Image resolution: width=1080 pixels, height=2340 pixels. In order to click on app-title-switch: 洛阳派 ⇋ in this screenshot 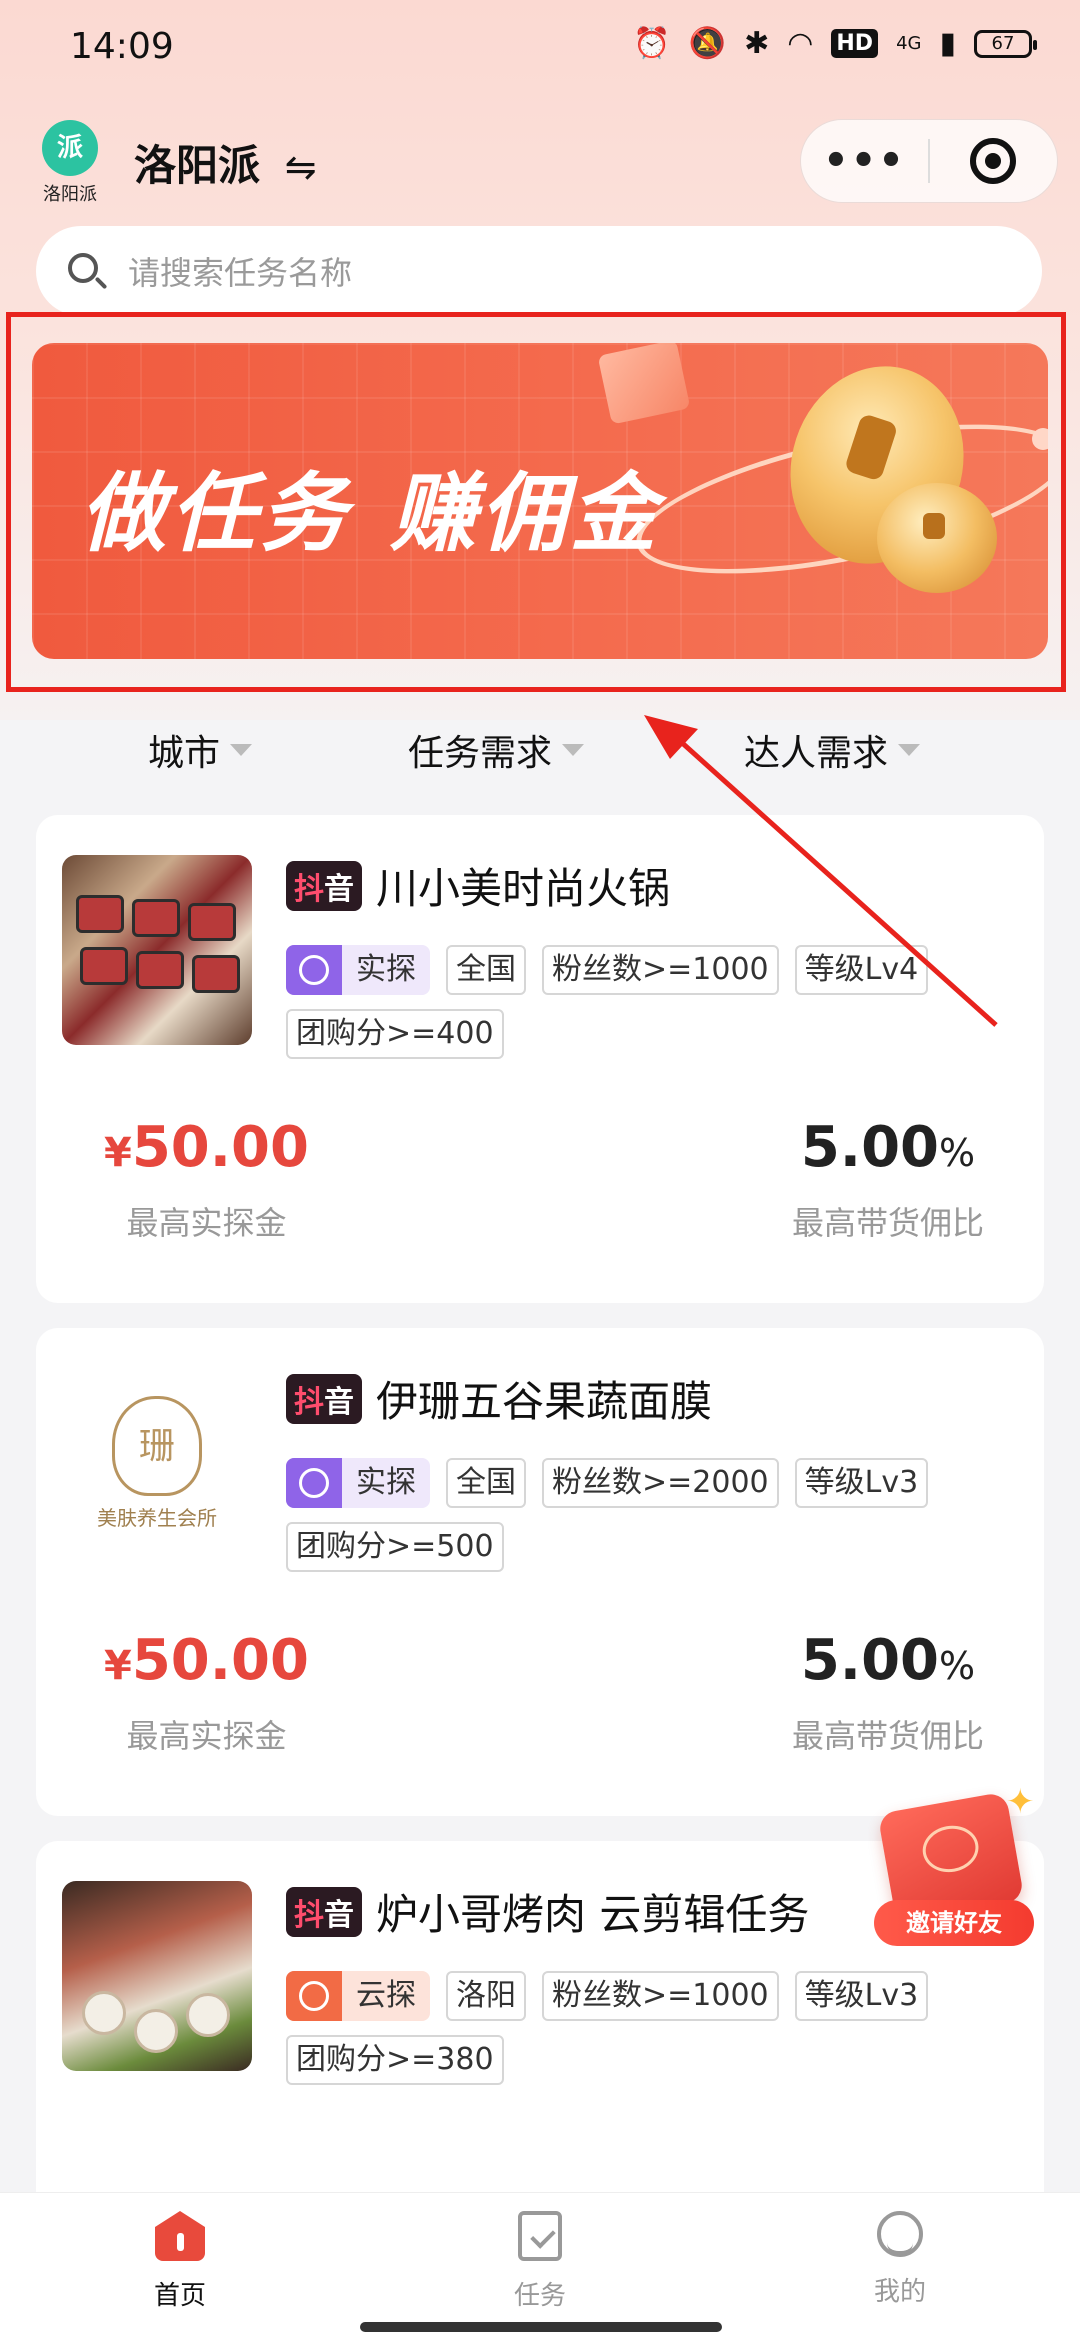, I will do `click(225, 162)`.